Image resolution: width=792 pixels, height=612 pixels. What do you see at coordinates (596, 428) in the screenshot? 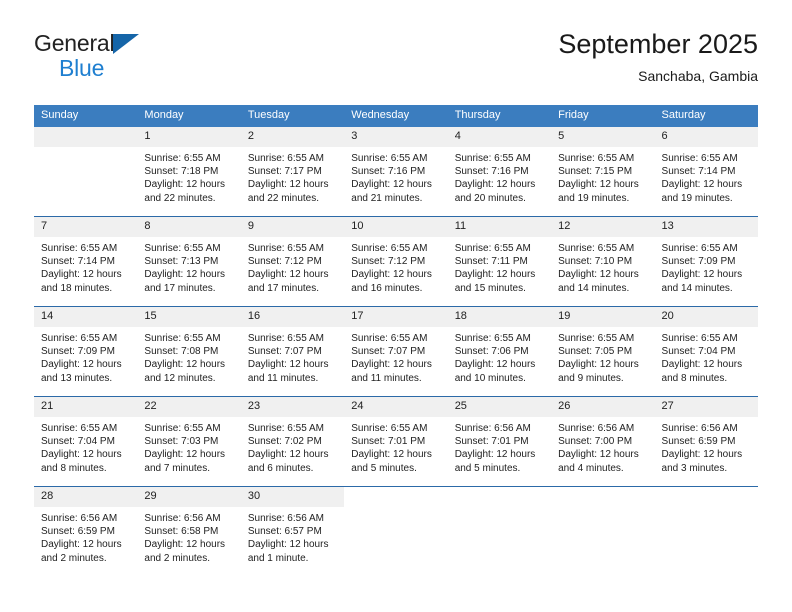
I see `day-sun-info-line: Sunrise: 6:56 AM` at bounding box center [596, 428].